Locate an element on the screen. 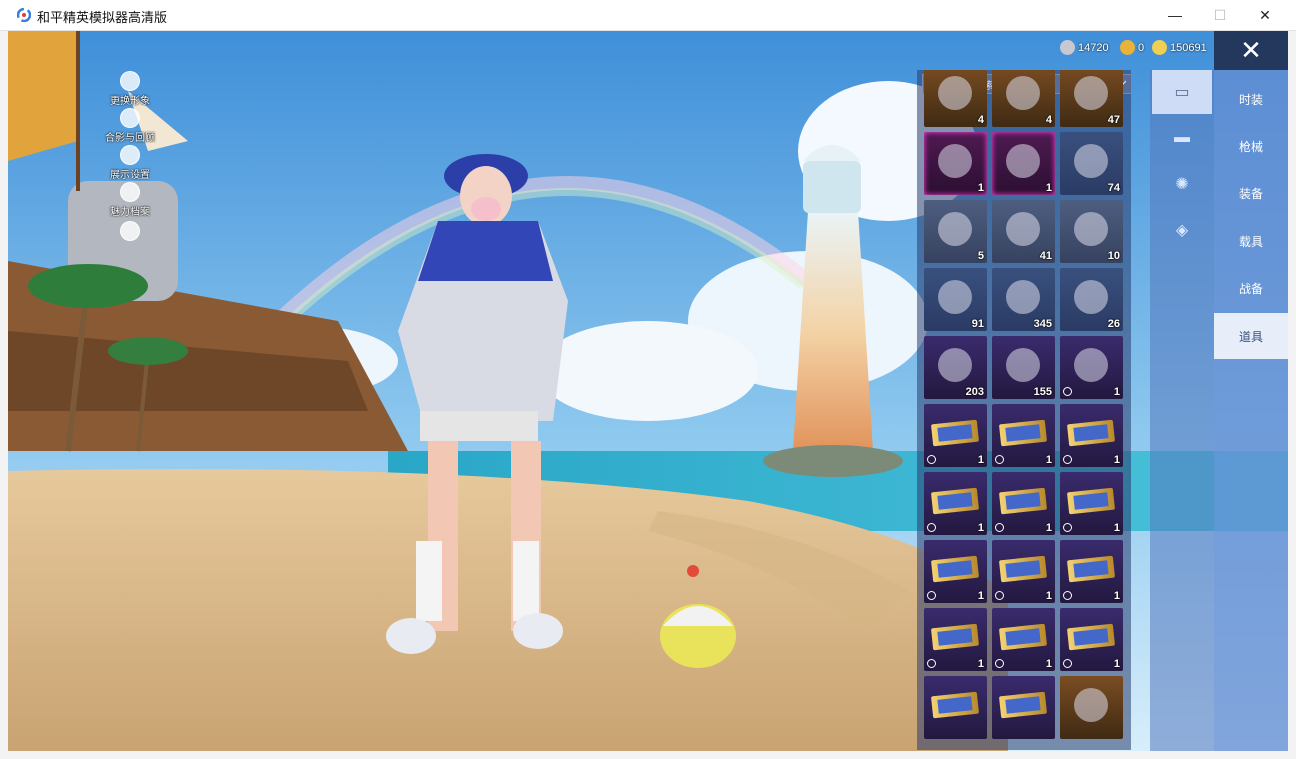 The image size is (1296, 759). category-tab-3: 装备 is located at coordinates (1251, 193).